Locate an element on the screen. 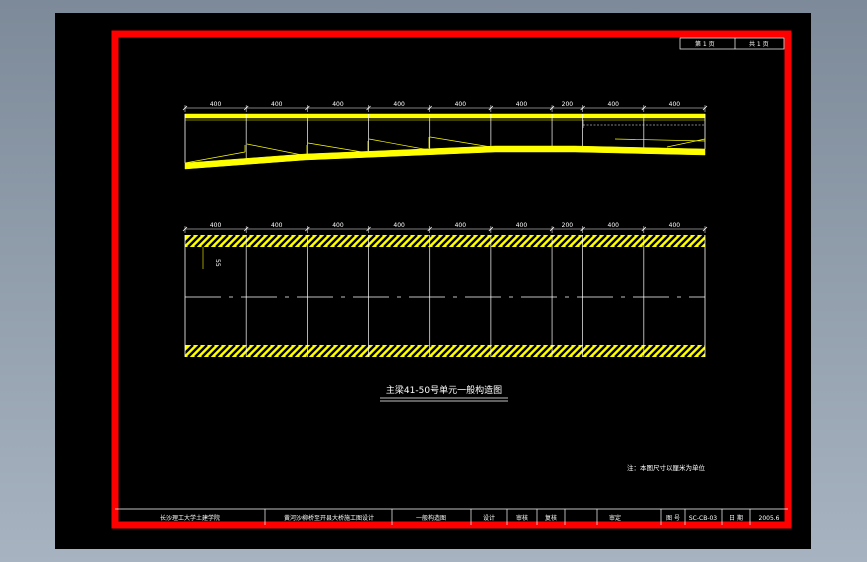 The height and width of the screenshot is (562, 867). tb-drawing-name: 一般构造图 is located at coordinates (431, 518).